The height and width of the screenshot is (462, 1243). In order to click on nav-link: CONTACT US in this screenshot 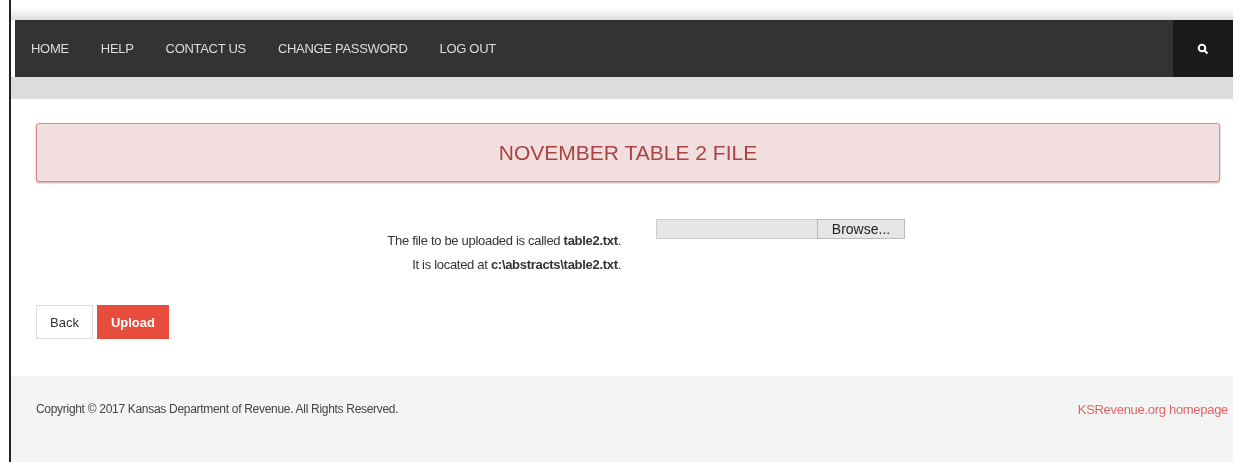, I will do `click(205, 48)`.